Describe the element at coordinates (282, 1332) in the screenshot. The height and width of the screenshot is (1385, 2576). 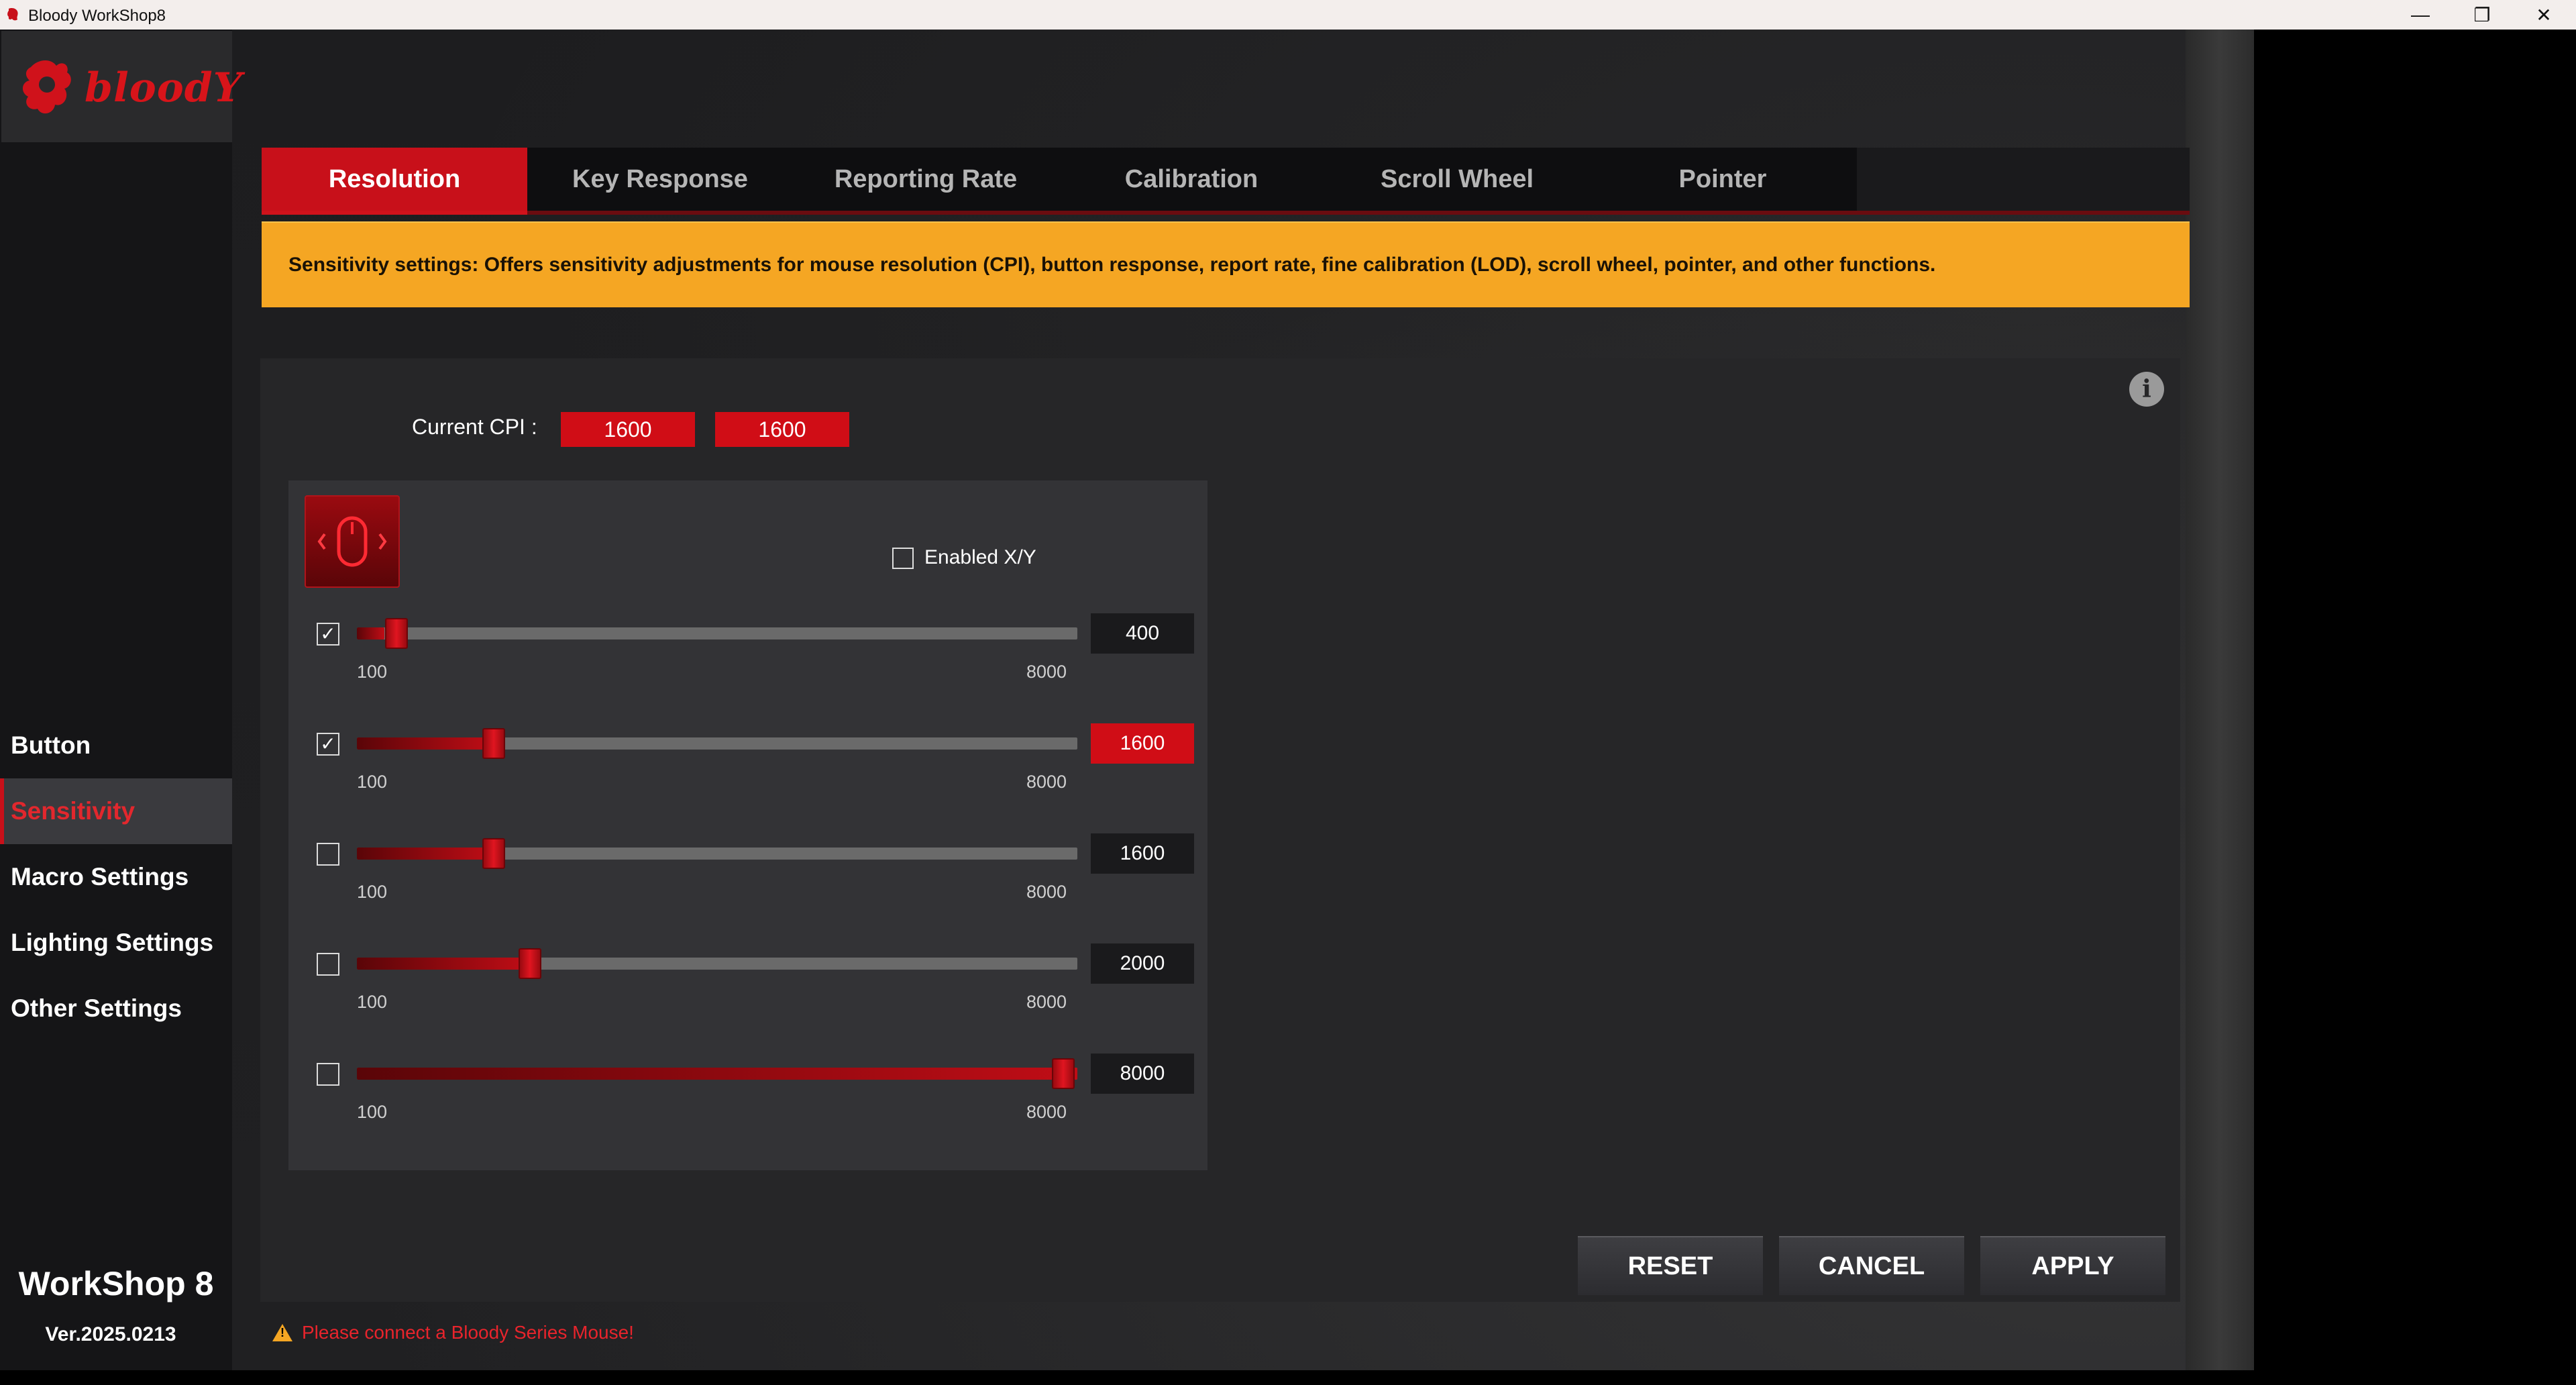
I see `warning-icon` at that location.